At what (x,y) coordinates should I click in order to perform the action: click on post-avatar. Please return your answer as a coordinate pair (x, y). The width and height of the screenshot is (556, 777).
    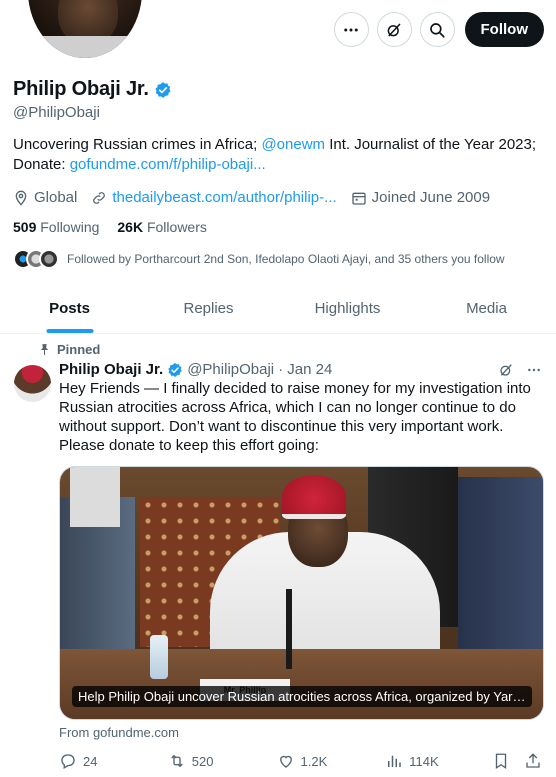
    Looking at the image, I should click on (32, 383).